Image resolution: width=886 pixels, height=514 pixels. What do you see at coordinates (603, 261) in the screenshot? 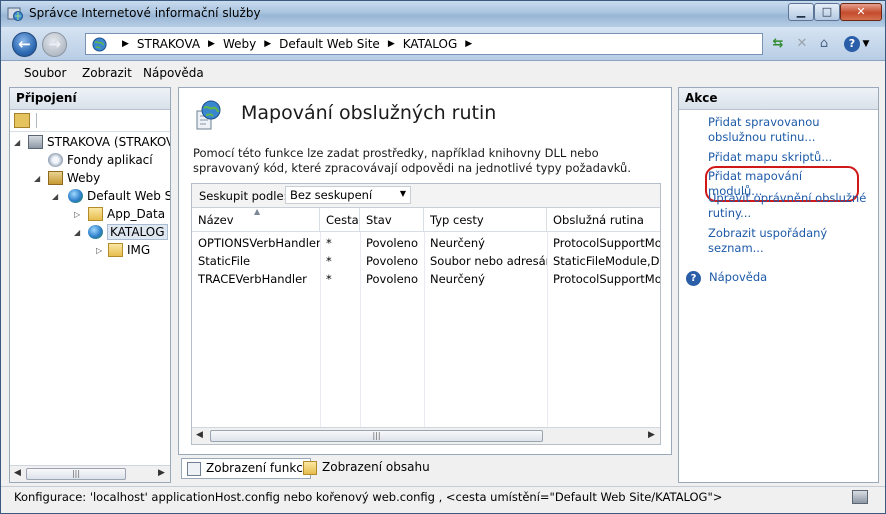
I see `table-cell-handler: StaticFileModule,De` at bounding box center [603, 261].